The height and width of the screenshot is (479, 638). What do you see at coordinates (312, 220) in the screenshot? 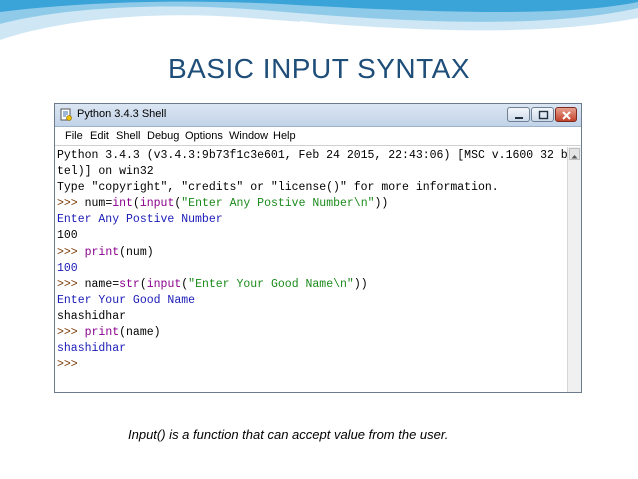
I see `shell-line: Enter Any Postive Number` at bounding box center [312, 220].